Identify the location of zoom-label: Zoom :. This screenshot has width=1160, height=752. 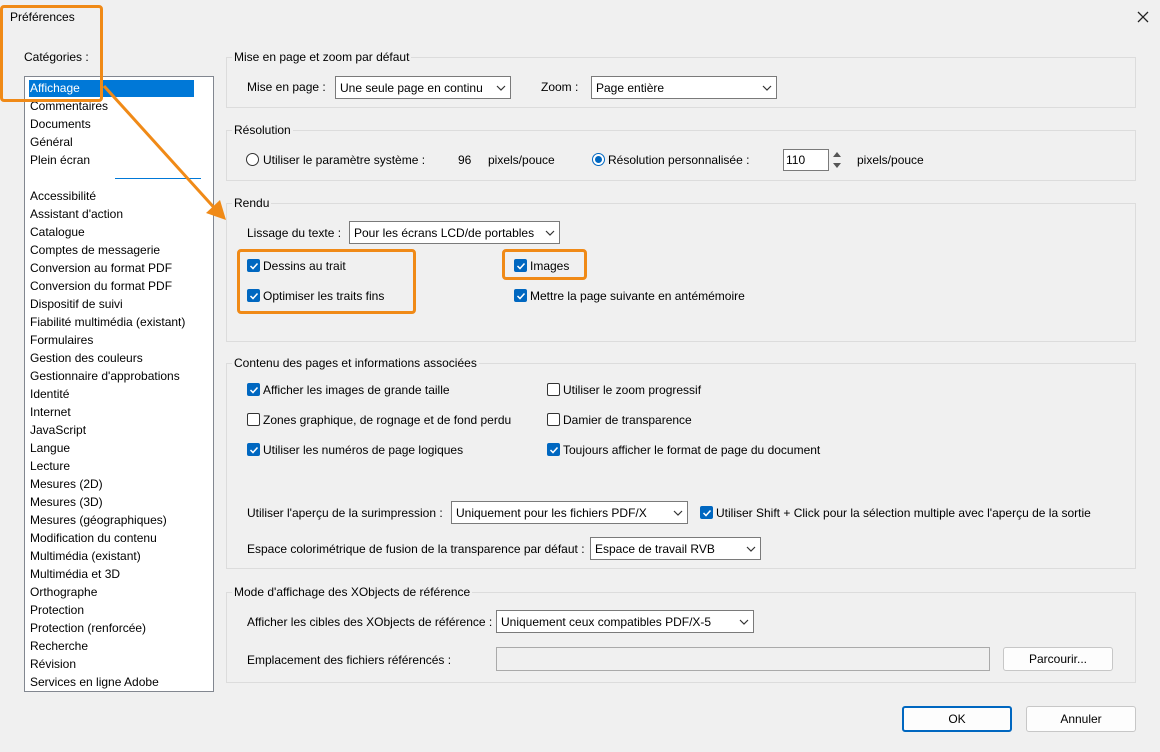
(560, 87).